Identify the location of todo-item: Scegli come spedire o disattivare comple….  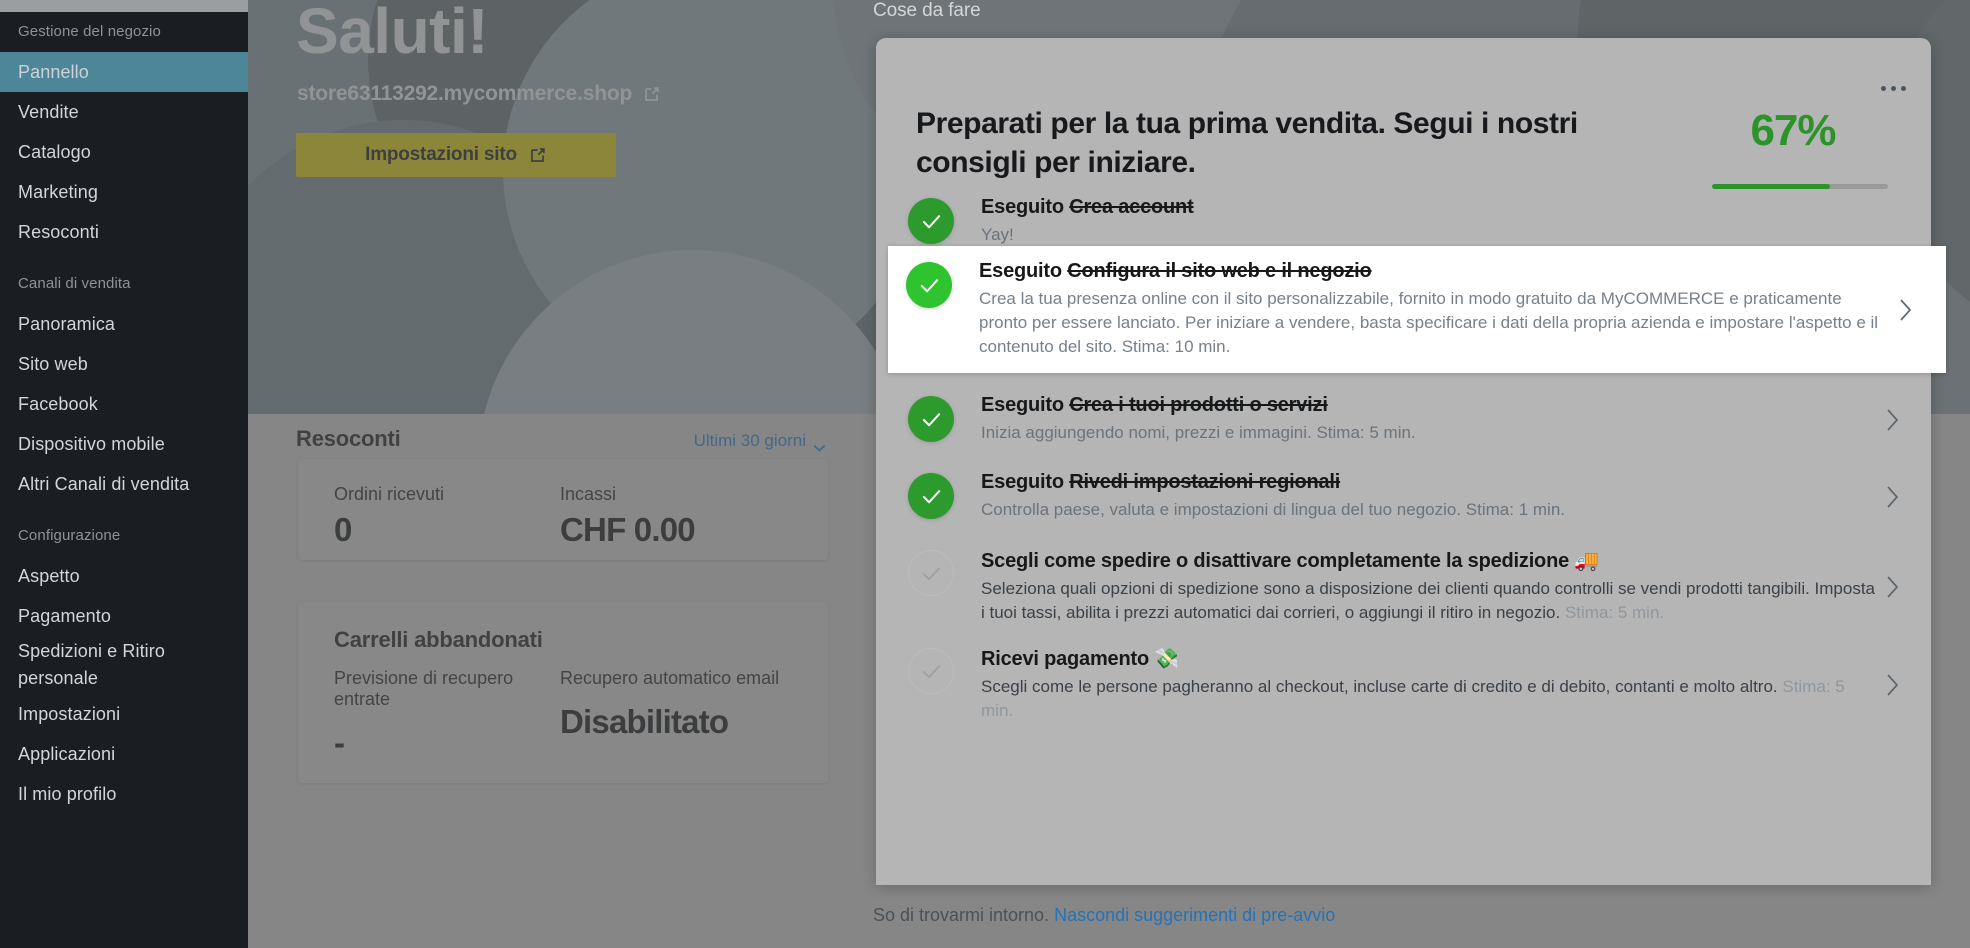
(1411, 586).